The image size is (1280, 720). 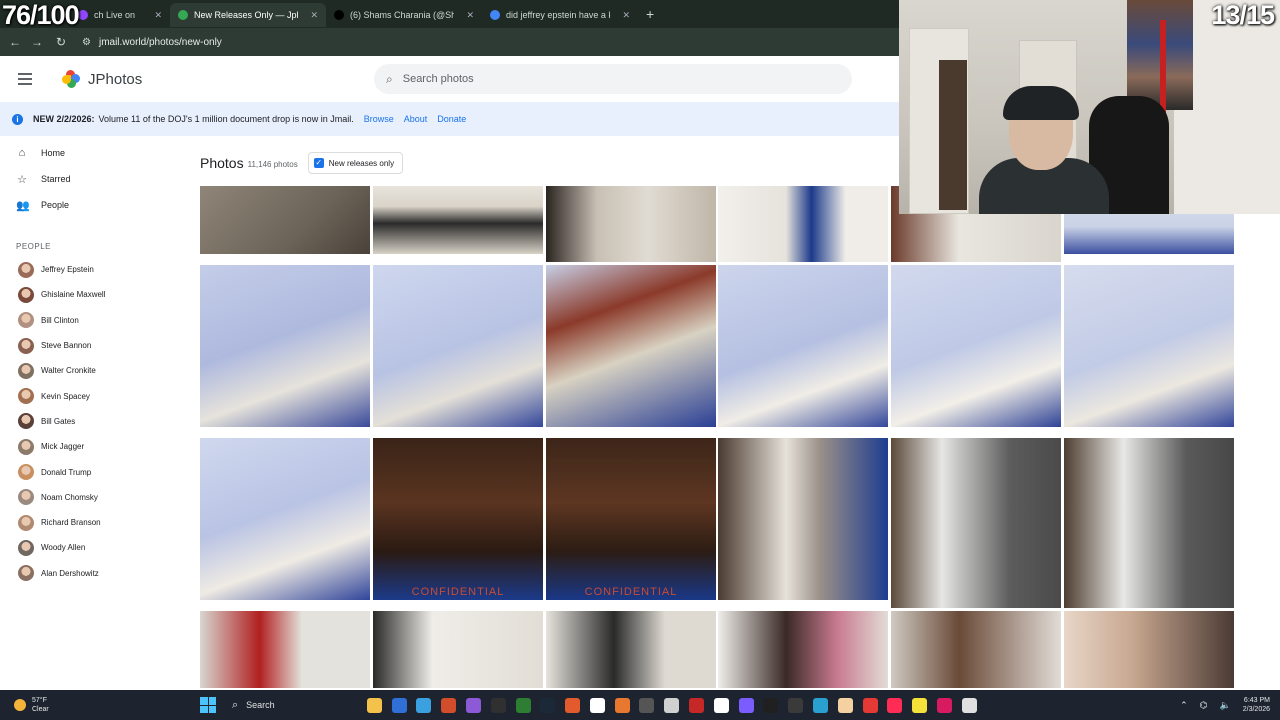 I want to click on person-name: Mick Jagger, so click(x=63, y=447).